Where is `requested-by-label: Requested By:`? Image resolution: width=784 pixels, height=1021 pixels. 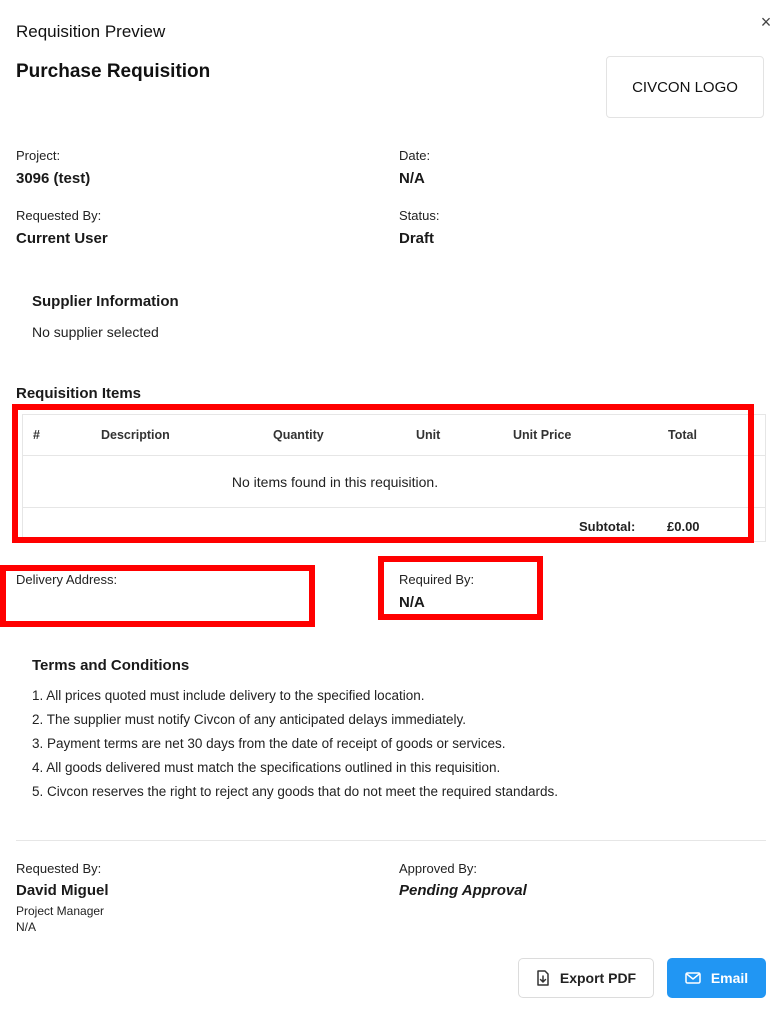
requested-by-label: Requested By: is located at coordinates (59, 215).